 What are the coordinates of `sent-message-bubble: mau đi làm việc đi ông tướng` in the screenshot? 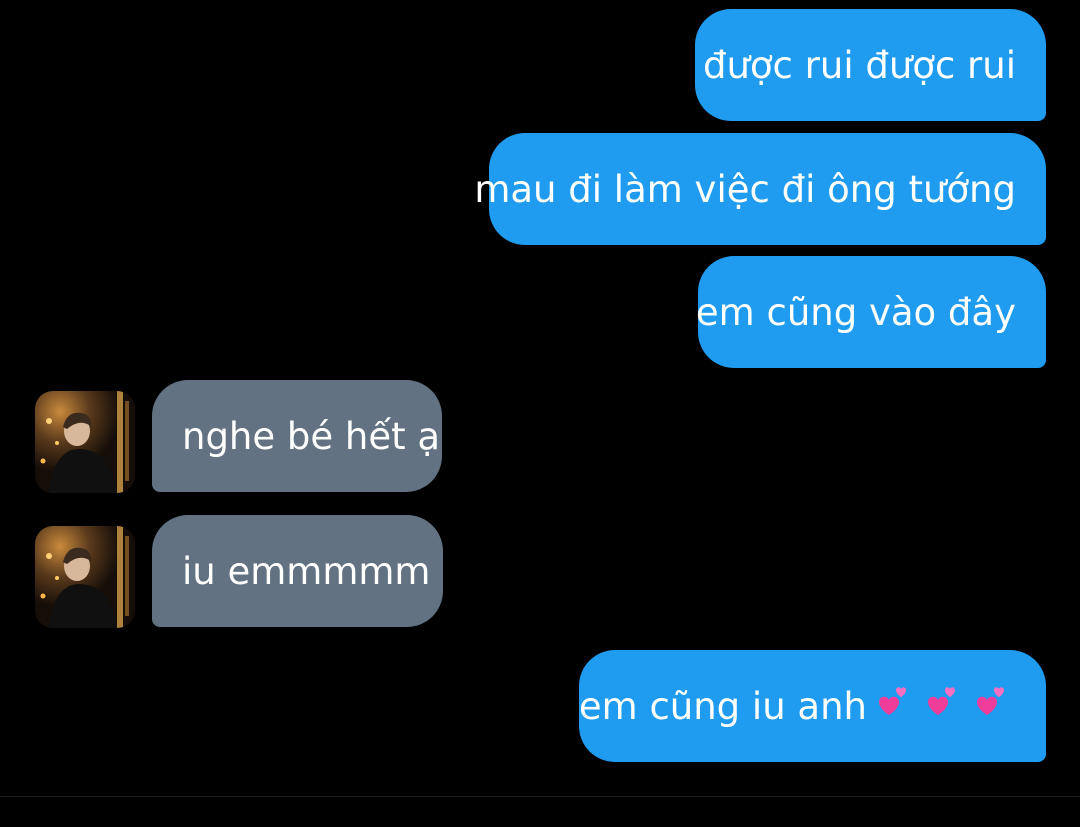 It's located at (760, 189).